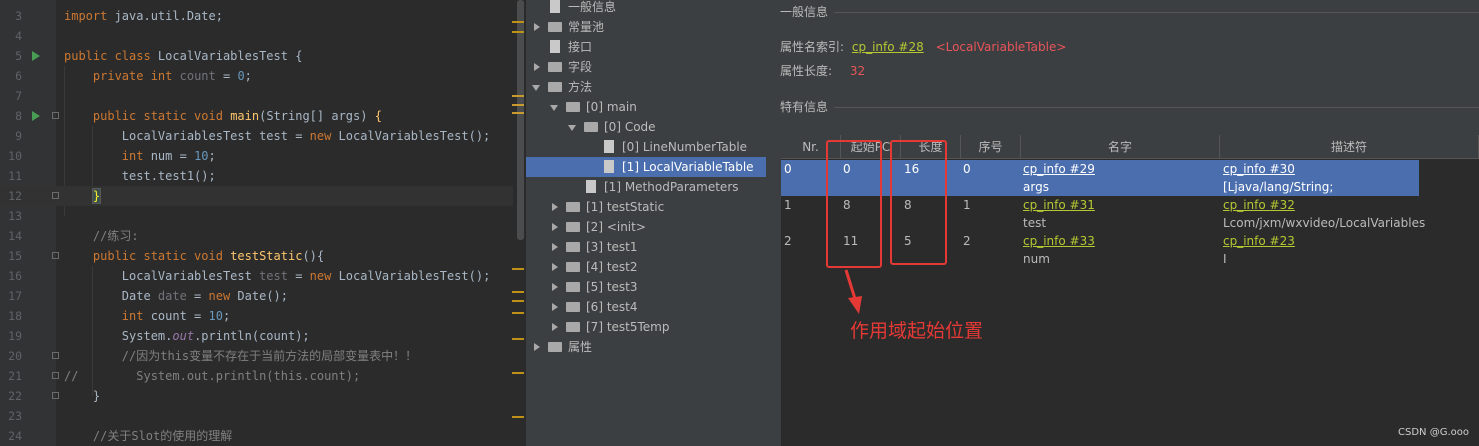  Describe the element at coordinates (263, 416) in the screenshot. I see `code-line: 23` at that location.